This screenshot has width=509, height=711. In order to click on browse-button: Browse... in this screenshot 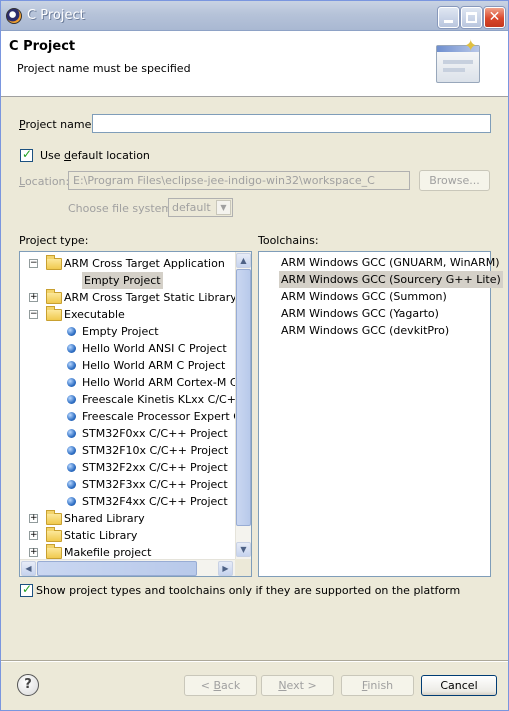, I will do `click(454, 180)`.